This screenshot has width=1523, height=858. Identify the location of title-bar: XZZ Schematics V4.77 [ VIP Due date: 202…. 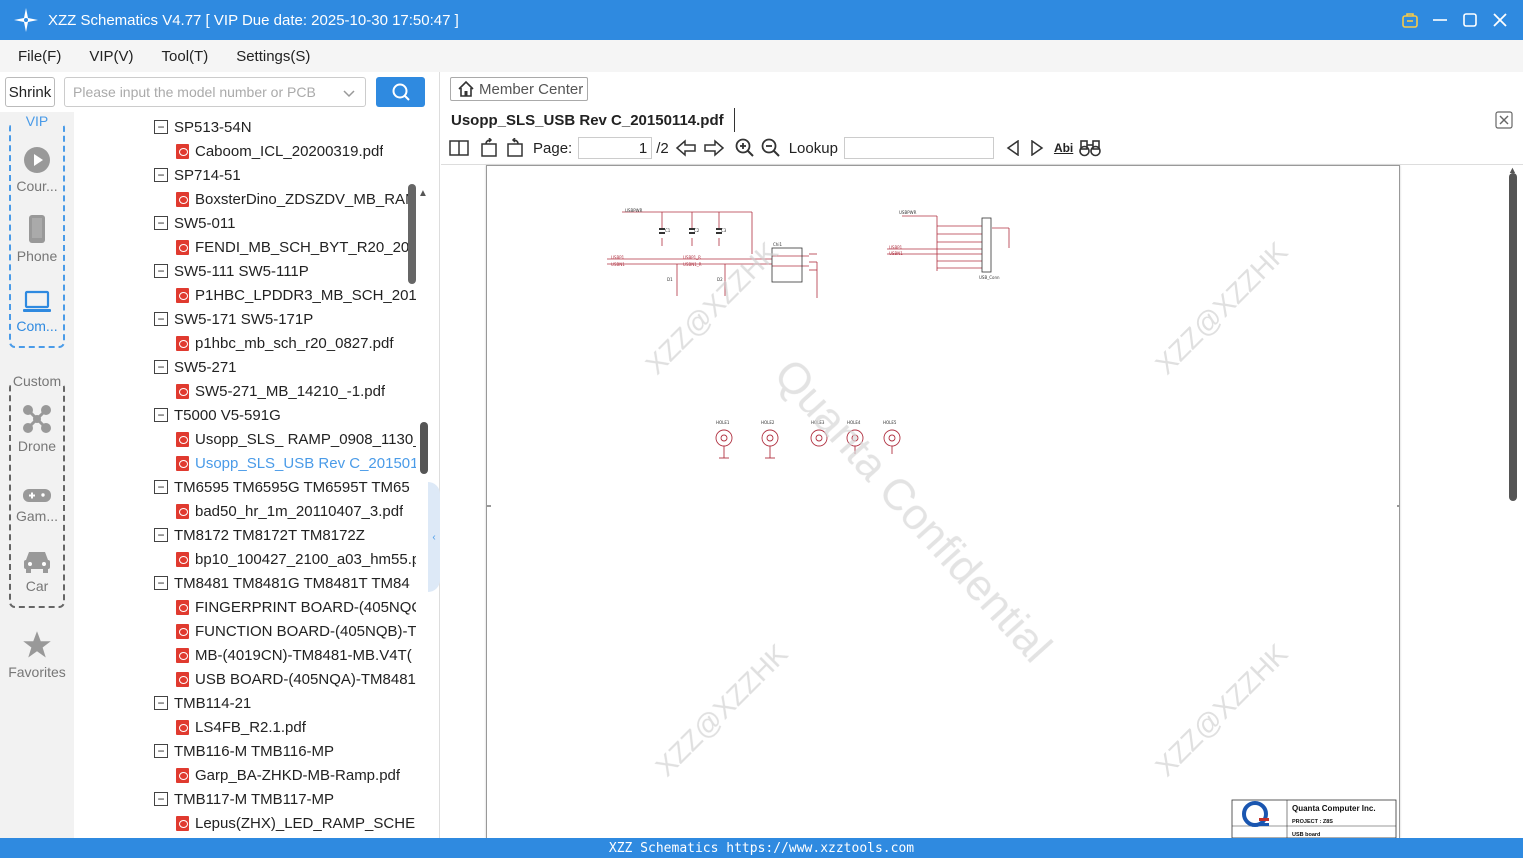
(761, 20).